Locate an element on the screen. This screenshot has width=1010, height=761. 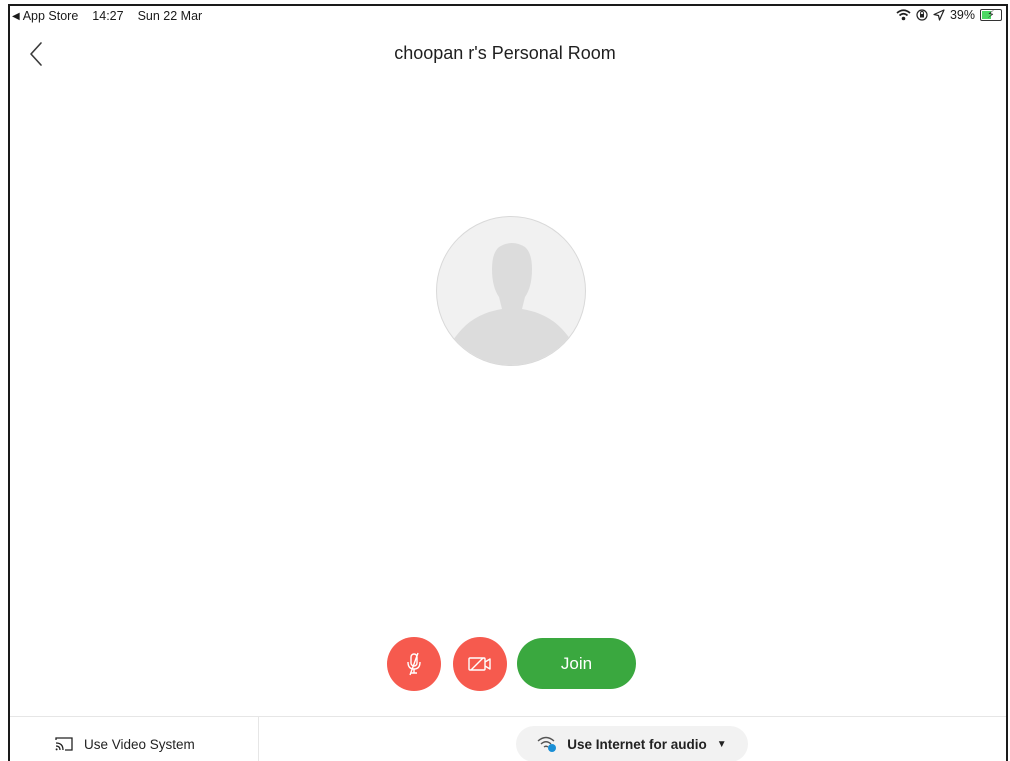
video-off-icon is located at coordinates (479, 664).